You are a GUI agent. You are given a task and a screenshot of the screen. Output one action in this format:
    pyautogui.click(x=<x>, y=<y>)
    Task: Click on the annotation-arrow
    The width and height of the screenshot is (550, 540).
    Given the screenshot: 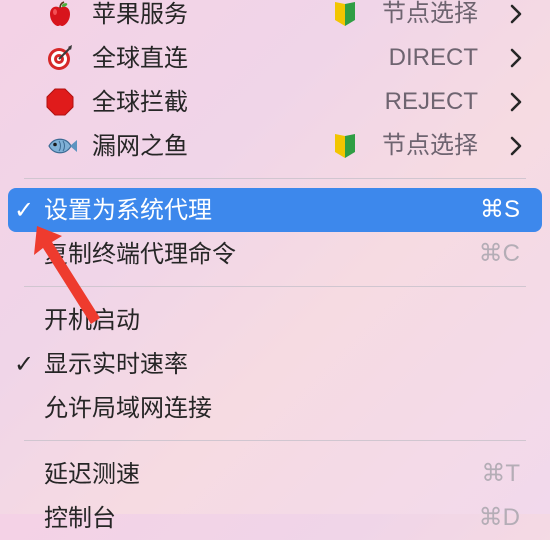 What is the action you would take?
    pyautogui.click(x=67, y=275)
    